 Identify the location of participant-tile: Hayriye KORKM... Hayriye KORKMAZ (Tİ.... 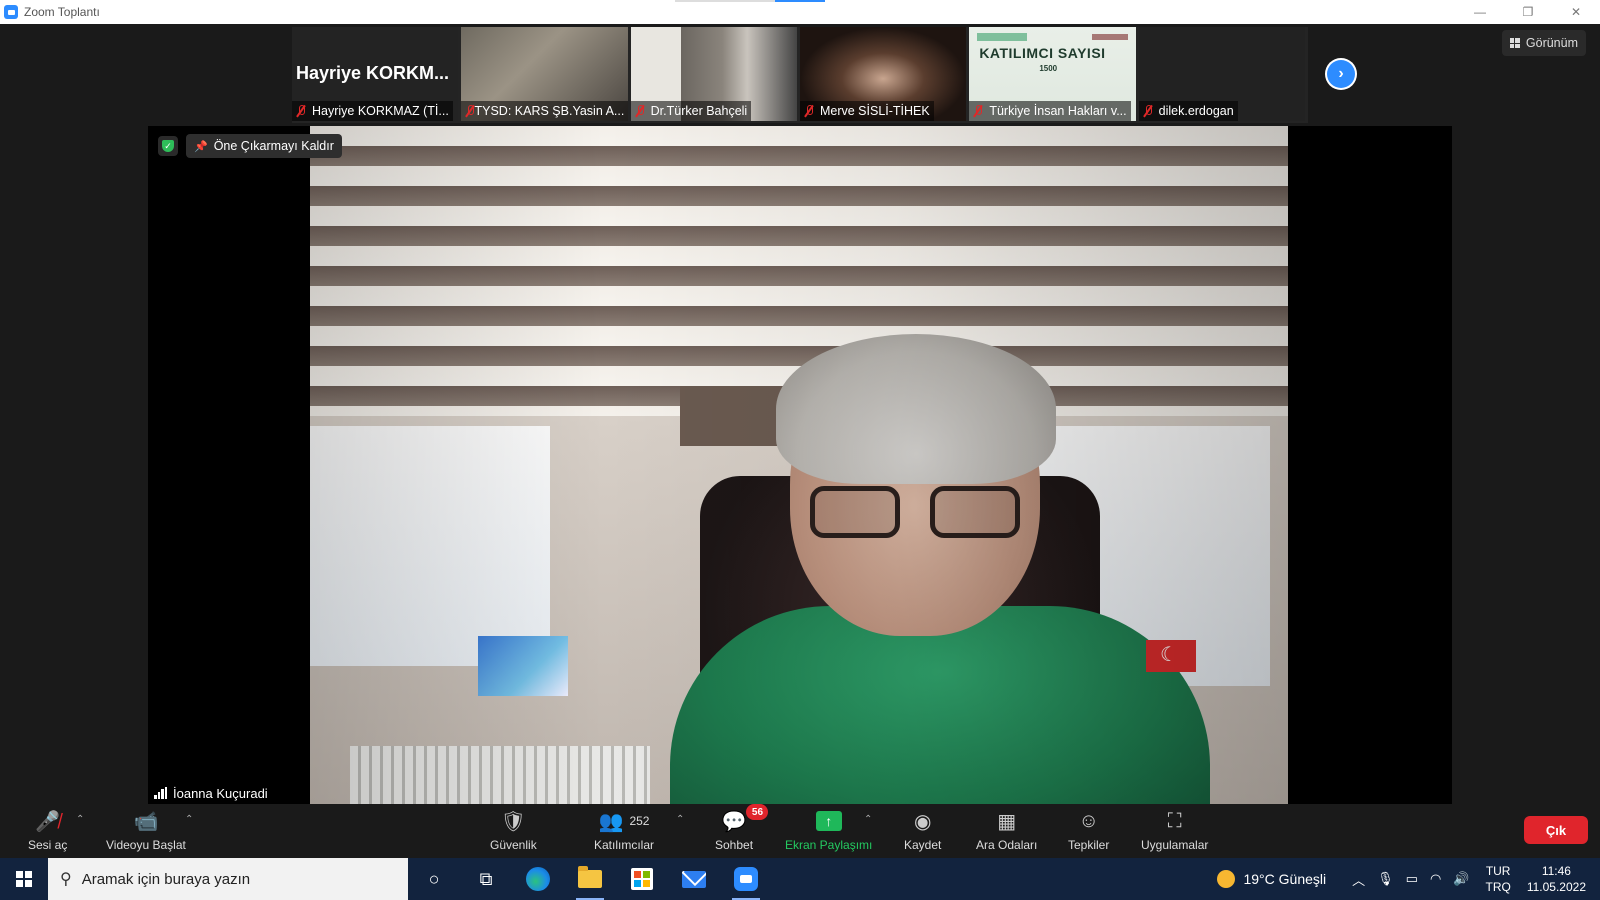
(375, 74).